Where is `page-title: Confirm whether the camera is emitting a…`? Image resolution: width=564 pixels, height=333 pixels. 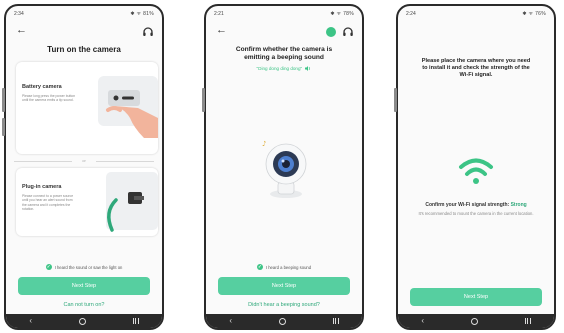 page-title: Confirm whether the camera is emitting a… is located at coordinates (284, 53).